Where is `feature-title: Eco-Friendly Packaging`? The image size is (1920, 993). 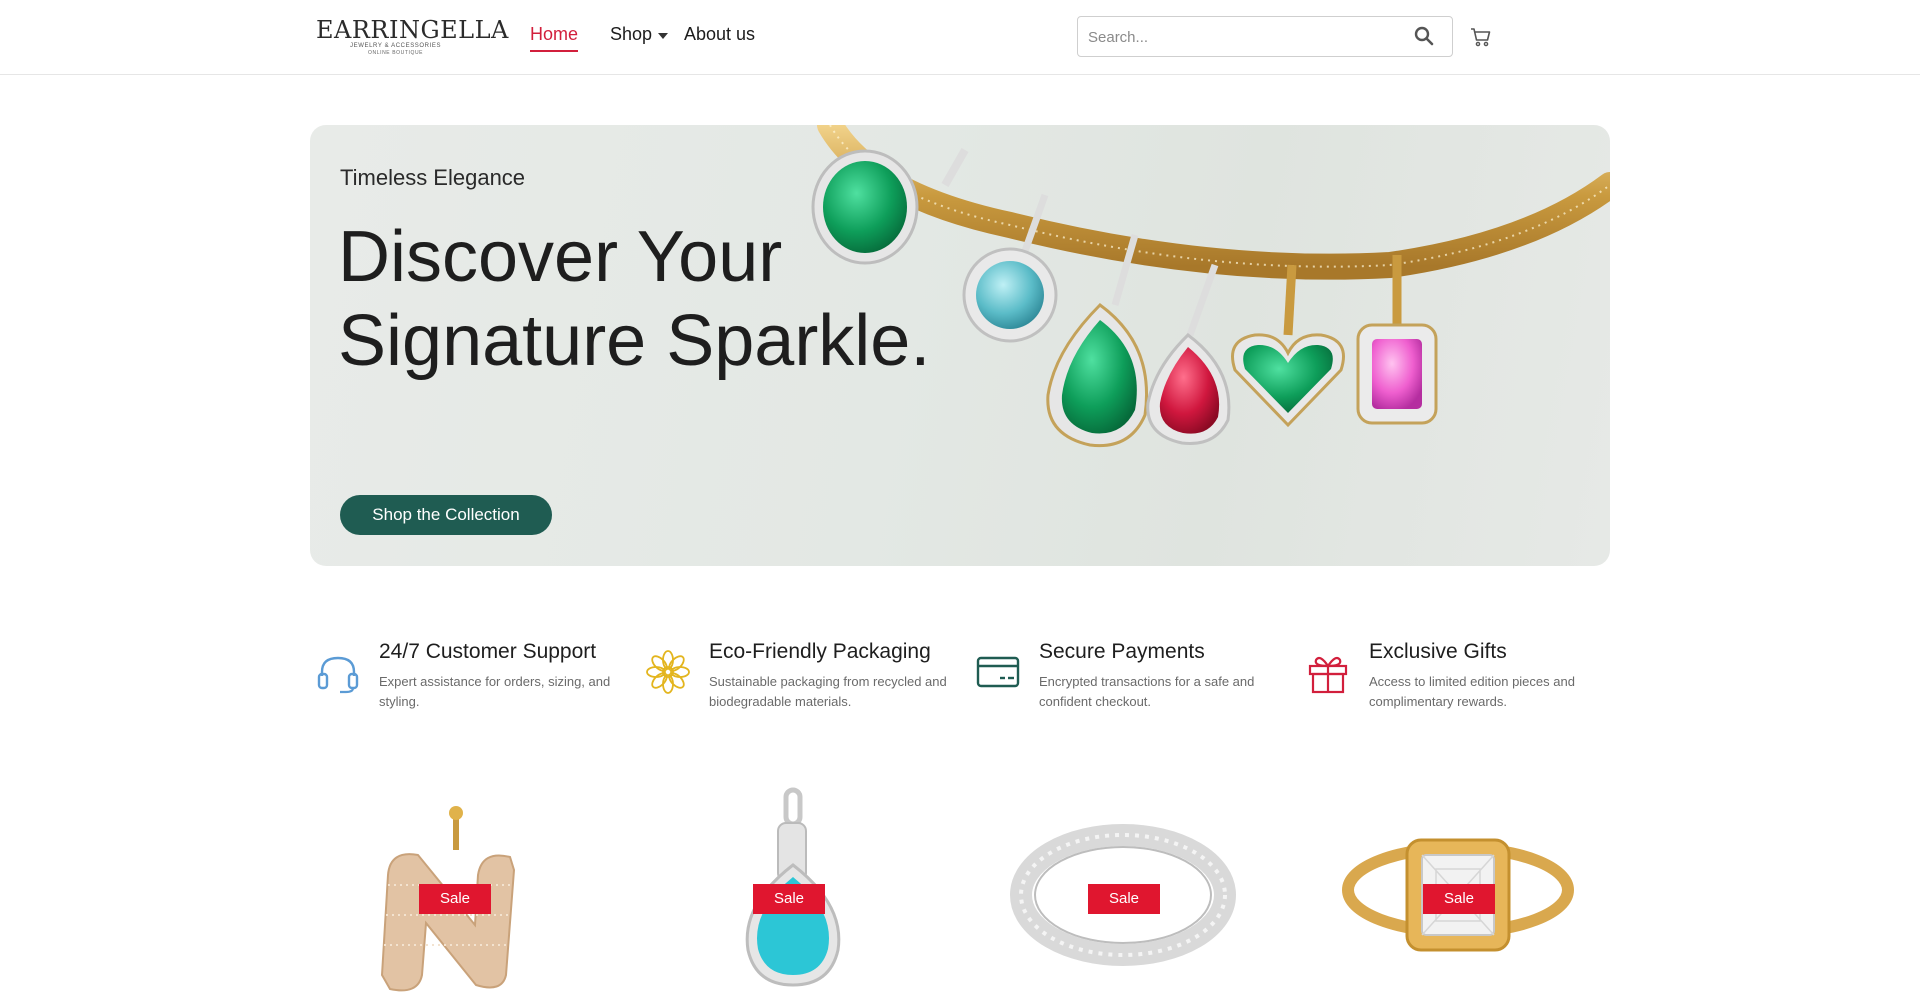 feature-title: Eco-Friendly Packaging is located at coordinates (820, 651).